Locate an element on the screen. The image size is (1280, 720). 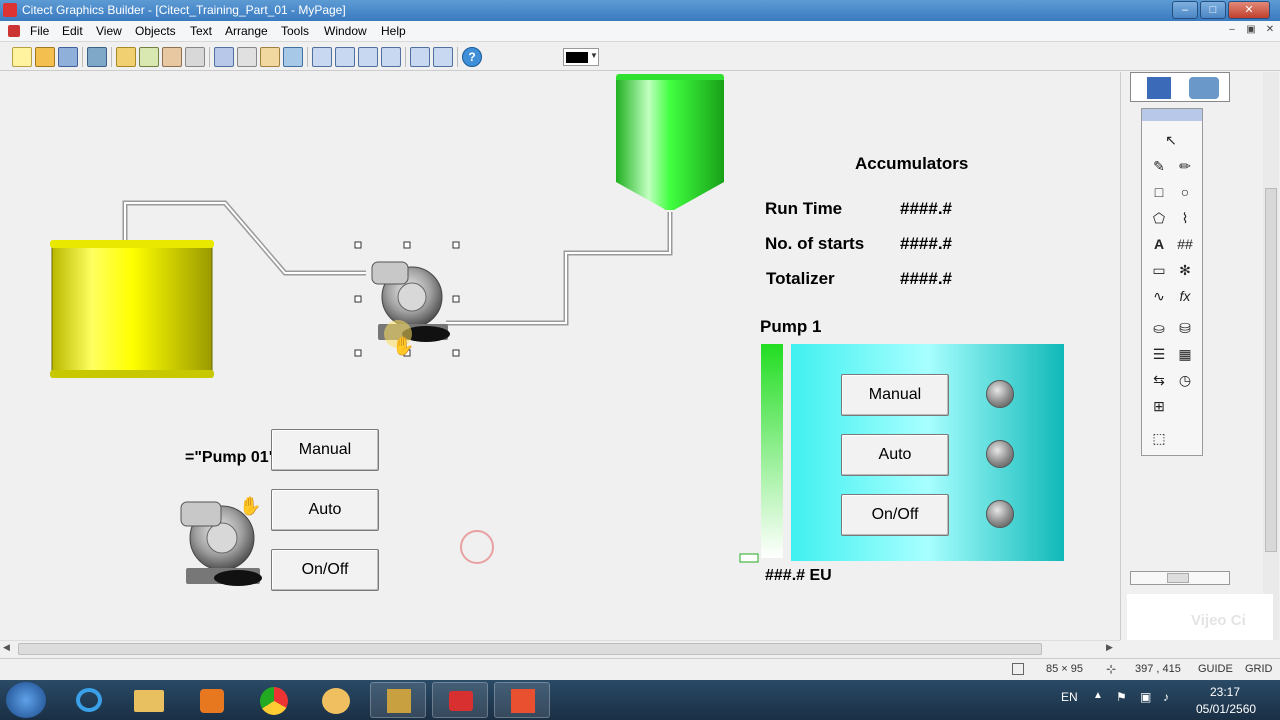
horizontal-scrollbar: ◀ ▶ is located at coordinates (560, 648).